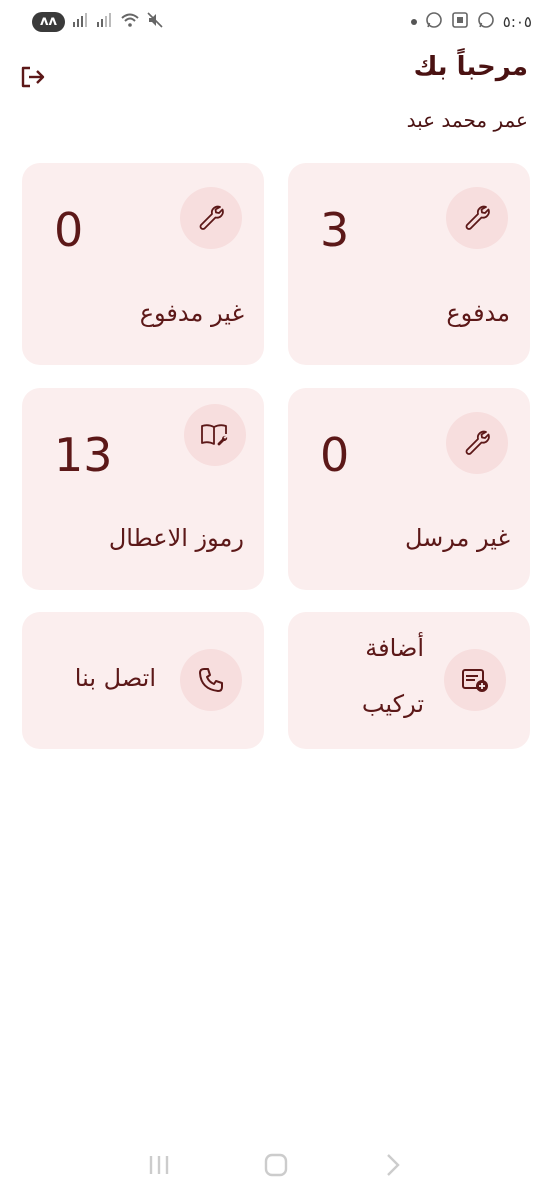 The width and height of the screenshot is (552, 1195). What do you see at coordinates (143, 264) in the screenshot?
I see `card-unpaid: 0 غير مدفوع` at bounding box center [143, 264].